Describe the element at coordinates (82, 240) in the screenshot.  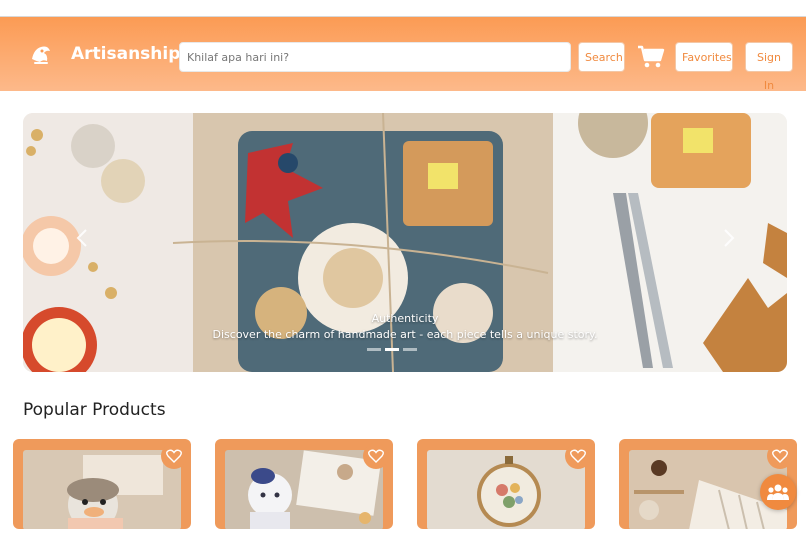
I see `chevron-left-icon` at that location.